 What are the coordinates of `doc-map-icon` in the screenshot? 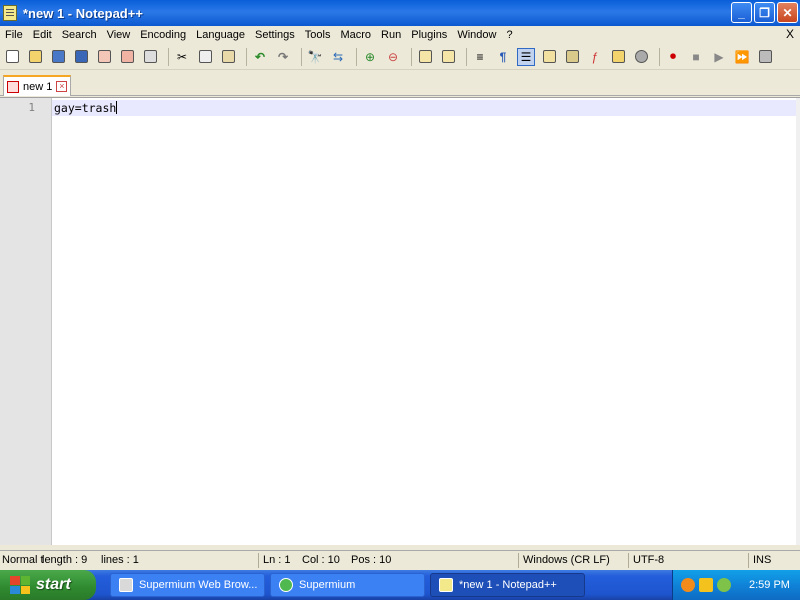 It's located at (572, 57).